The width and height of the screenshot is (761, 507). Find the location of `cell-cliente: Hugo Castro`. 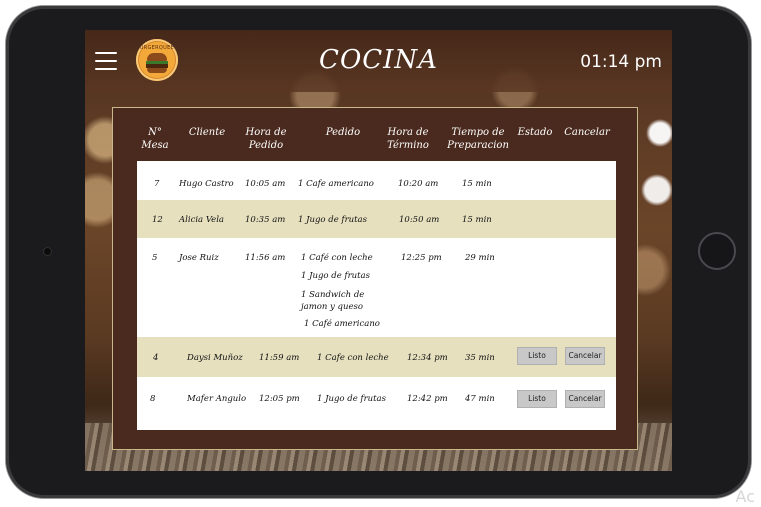

cell-cliente: Hugo Castro is located at coordinates (206, 184).